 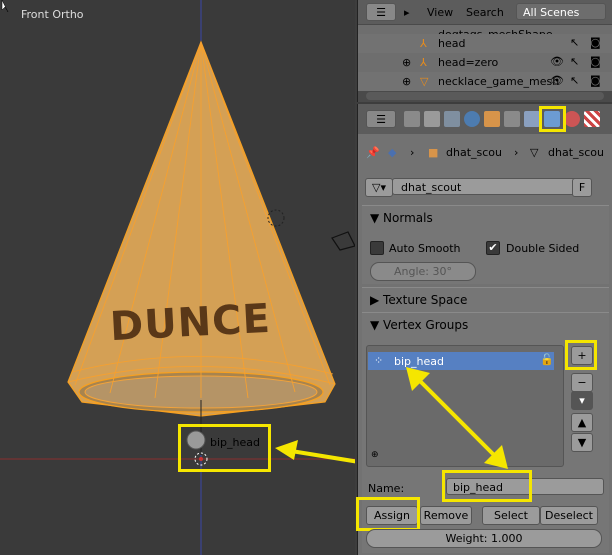 What do you see at coordinates (561, 11) in the screenshot?
I see `scenes-dropdown: All Scenes` at bounding box center [561, 11].